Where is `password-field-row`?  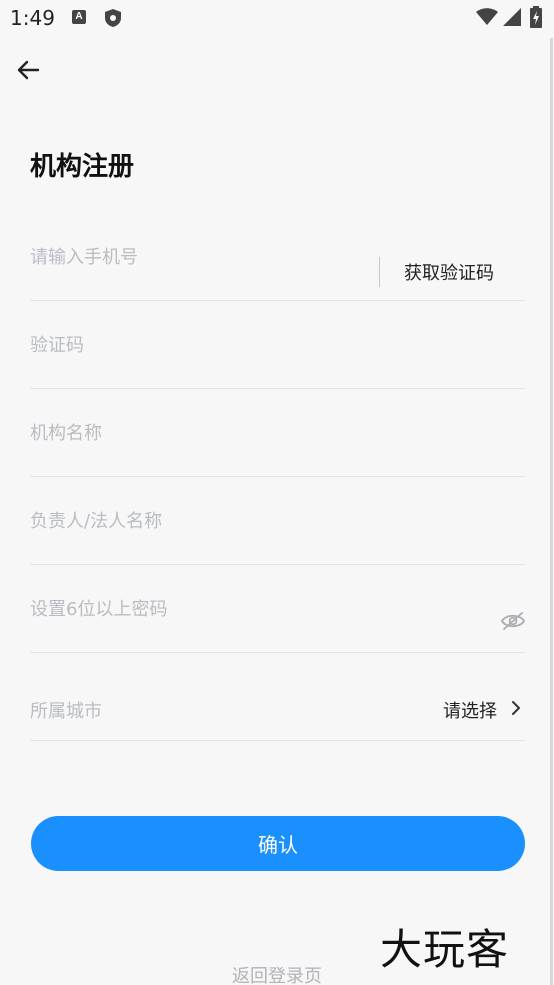 password-field-row is located at coordinates (278, 609).